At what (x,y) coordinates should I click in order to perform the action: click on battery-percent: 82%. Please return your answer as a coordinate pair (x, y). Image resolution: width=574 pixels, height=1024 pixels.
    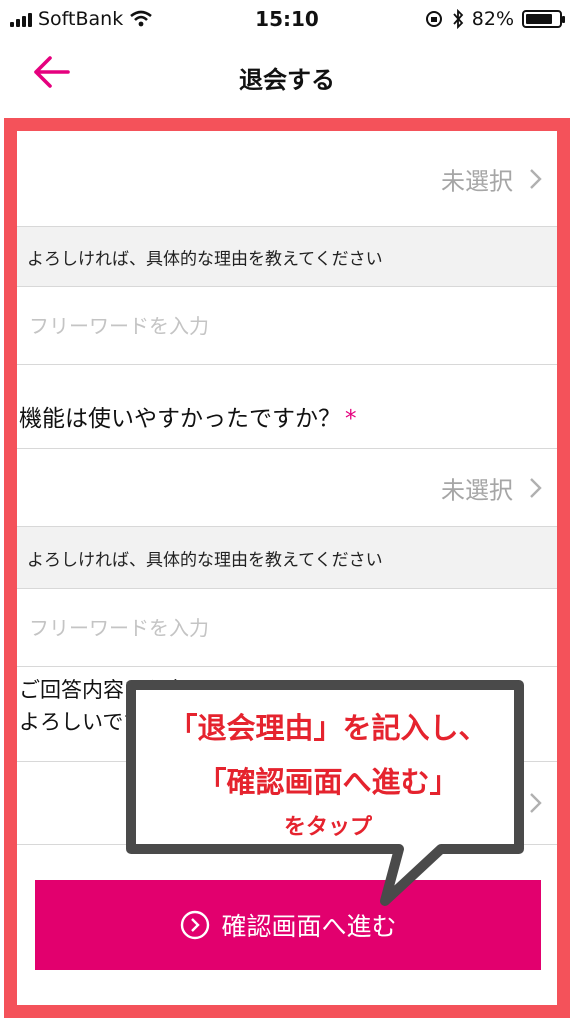
    Looking at the image, I should click on (492, 19).